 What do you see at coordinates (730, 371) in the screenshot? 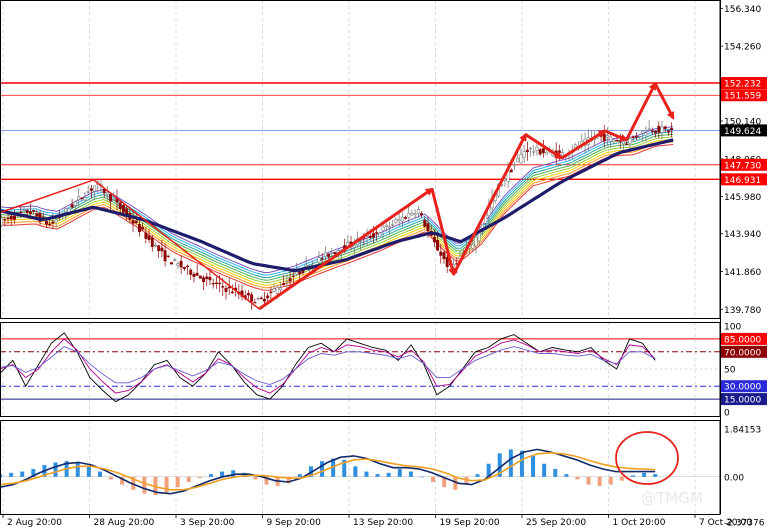
I see `osc-y-tick-label: 50` at bounding box center [730, 371].